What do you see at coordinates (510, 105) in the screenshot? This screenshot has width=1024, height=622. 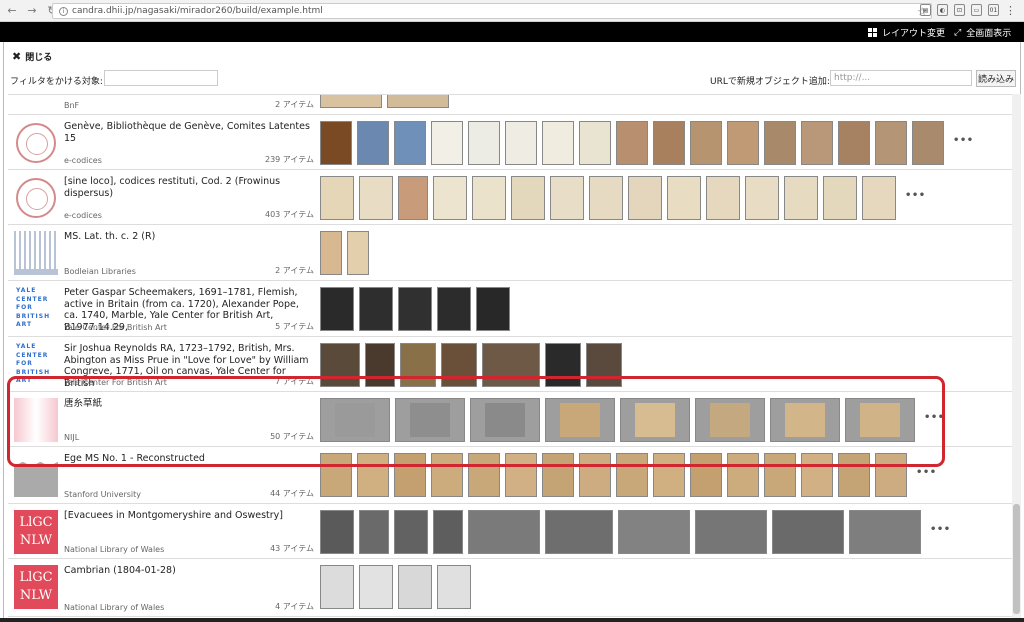 I see `manifest-row: BnF 2 アイテム` at bounding box center [510, 105].